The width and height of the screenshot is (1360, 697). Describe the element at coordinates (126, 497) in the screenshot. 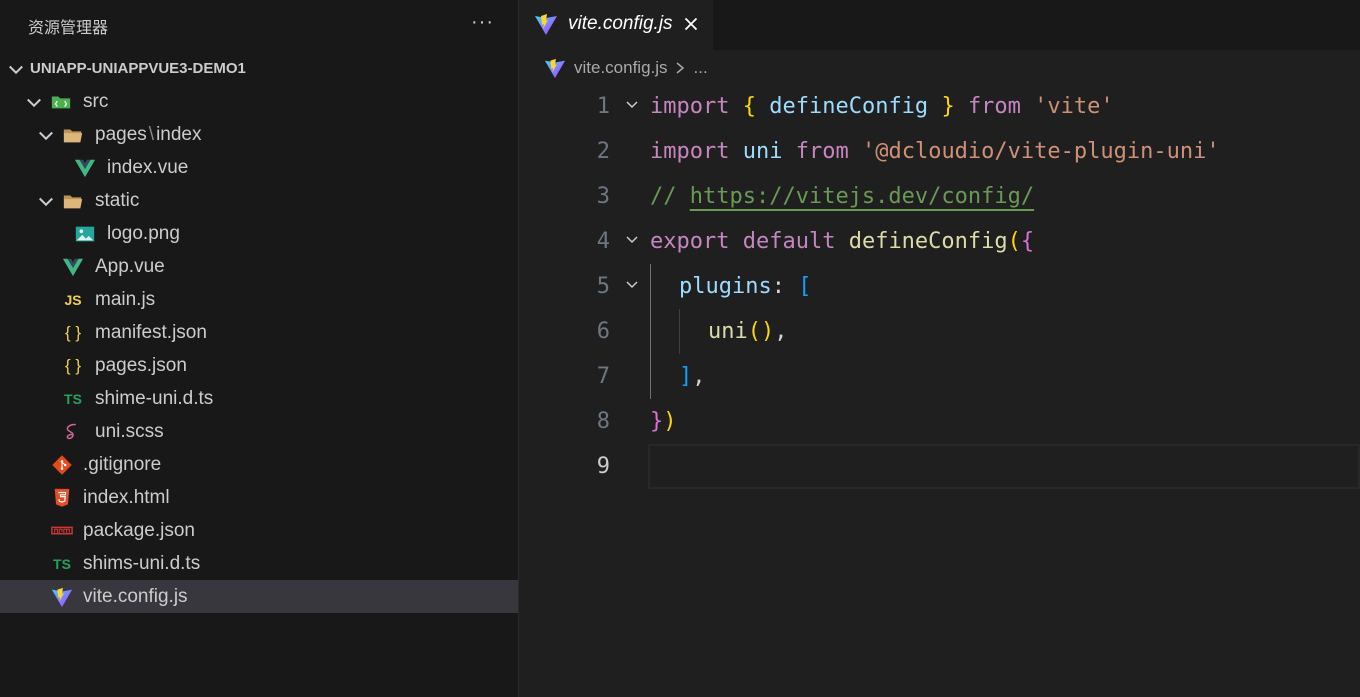

I see `tree-label: index.html` at that location.